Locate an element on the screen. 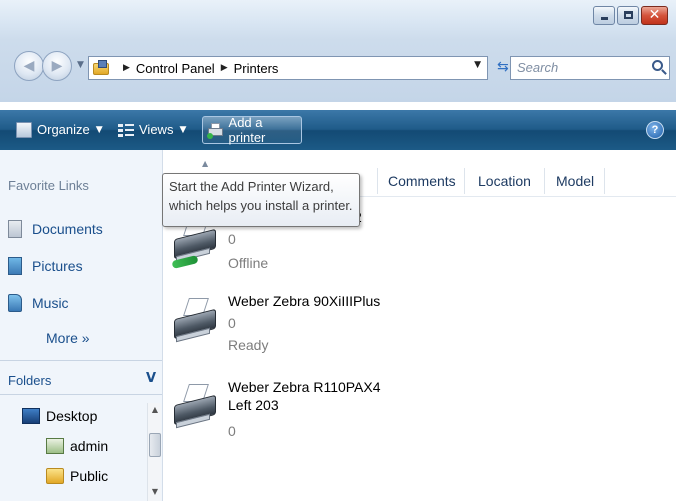 Image resolution: width=676 pixels, height=501 pixels. user-folder-icon is located at coordinates (55, 446).